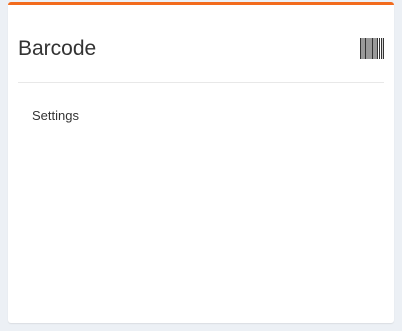 The height and width of the screenshot is (331, 402). I want to click on settings-link: Settings, so click(55, 116).